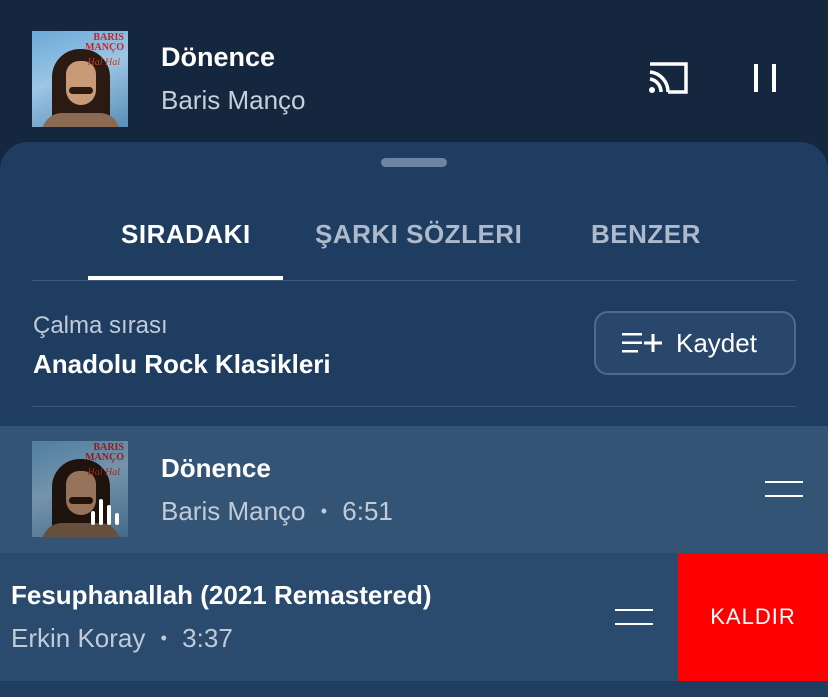 This screenshot has width=828, height=697. Describe the element at coordinates (216, 468) in the screenshot. I see `track-title: Dönence` at that location.